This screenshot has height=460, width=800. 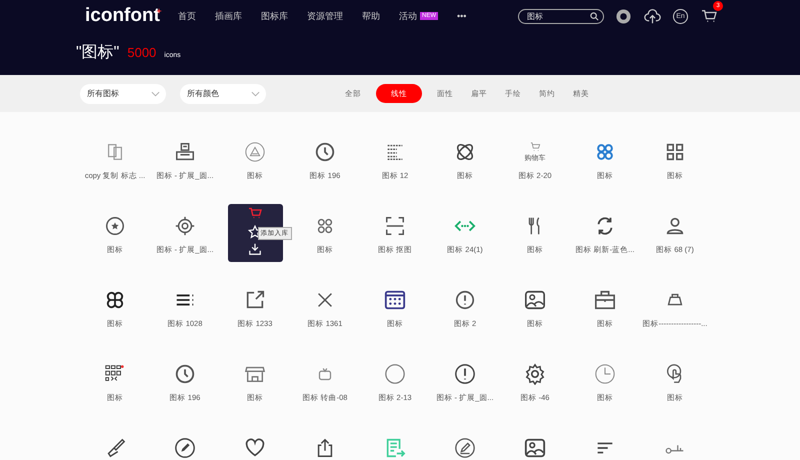 What do you see at coordinates (141, 52) in the screenshot?
I see `result-count: 5000` at bounding box center [141, 52].